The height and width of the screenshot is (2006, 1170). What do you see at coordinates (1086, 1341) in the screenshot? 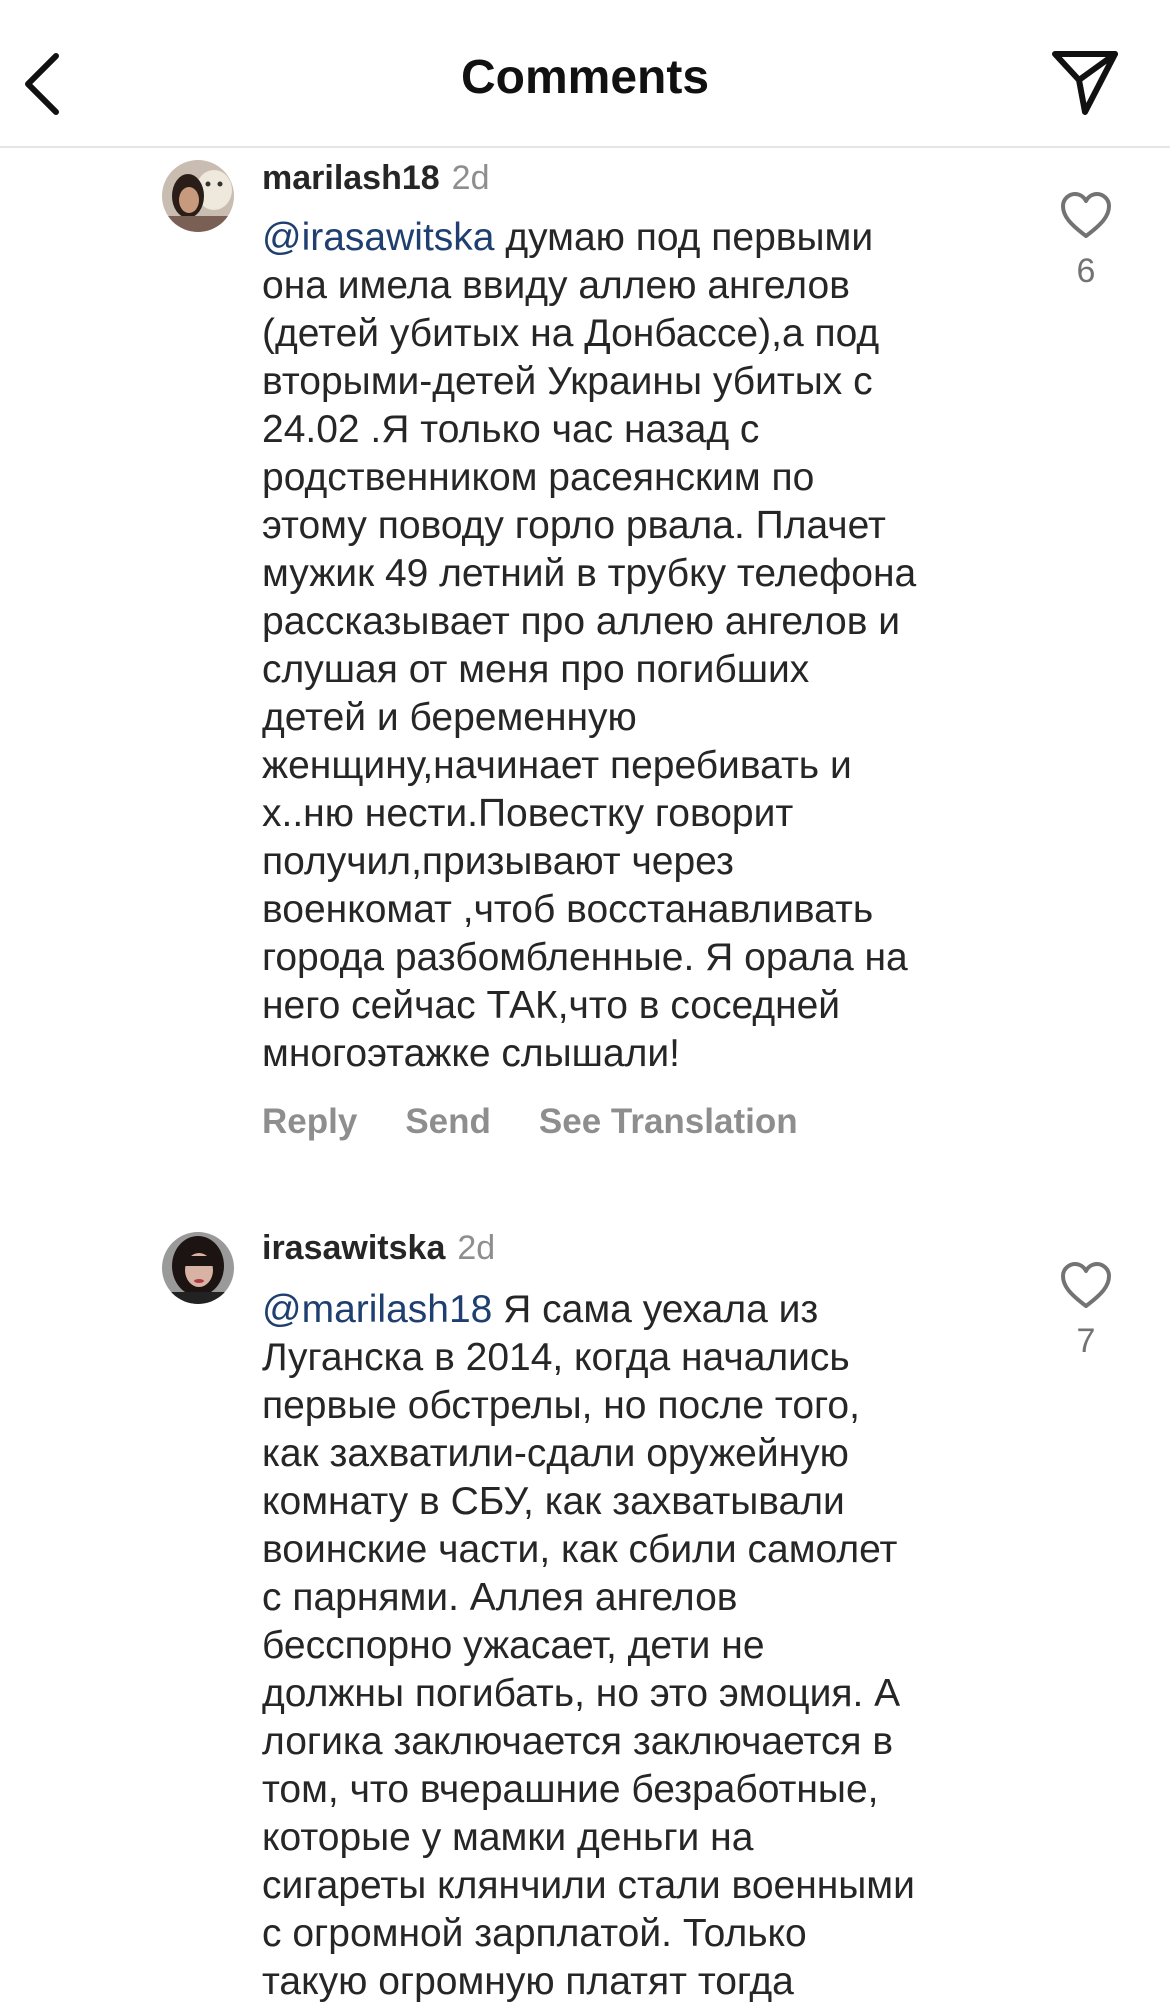
I see `like-count: 7` at bounding box center [1086, 1341].